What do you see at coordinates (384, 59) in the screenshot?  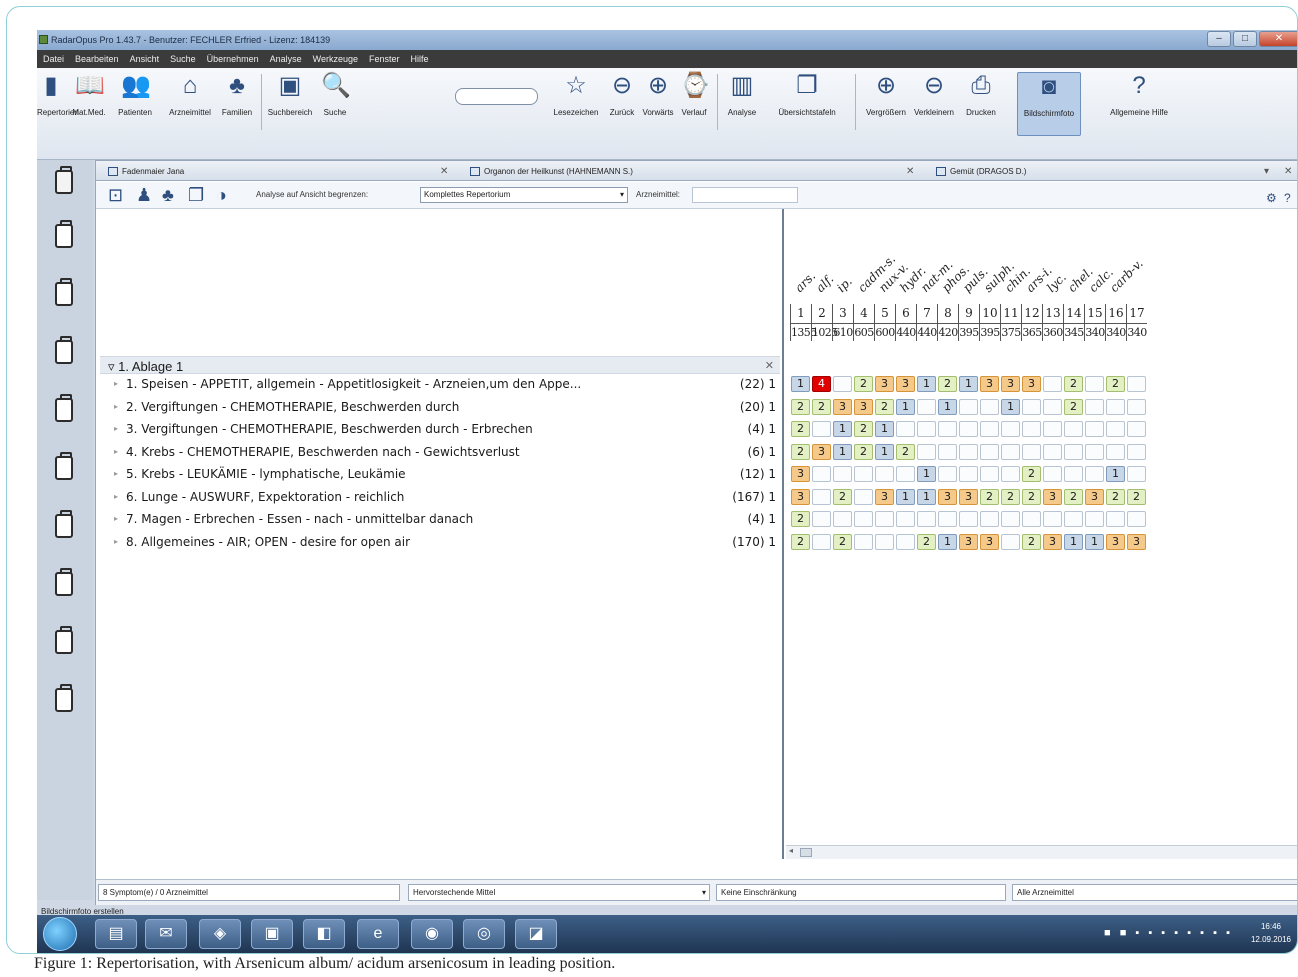 I see `menu-fenster: Fenster` at bounding box center [384, 59].